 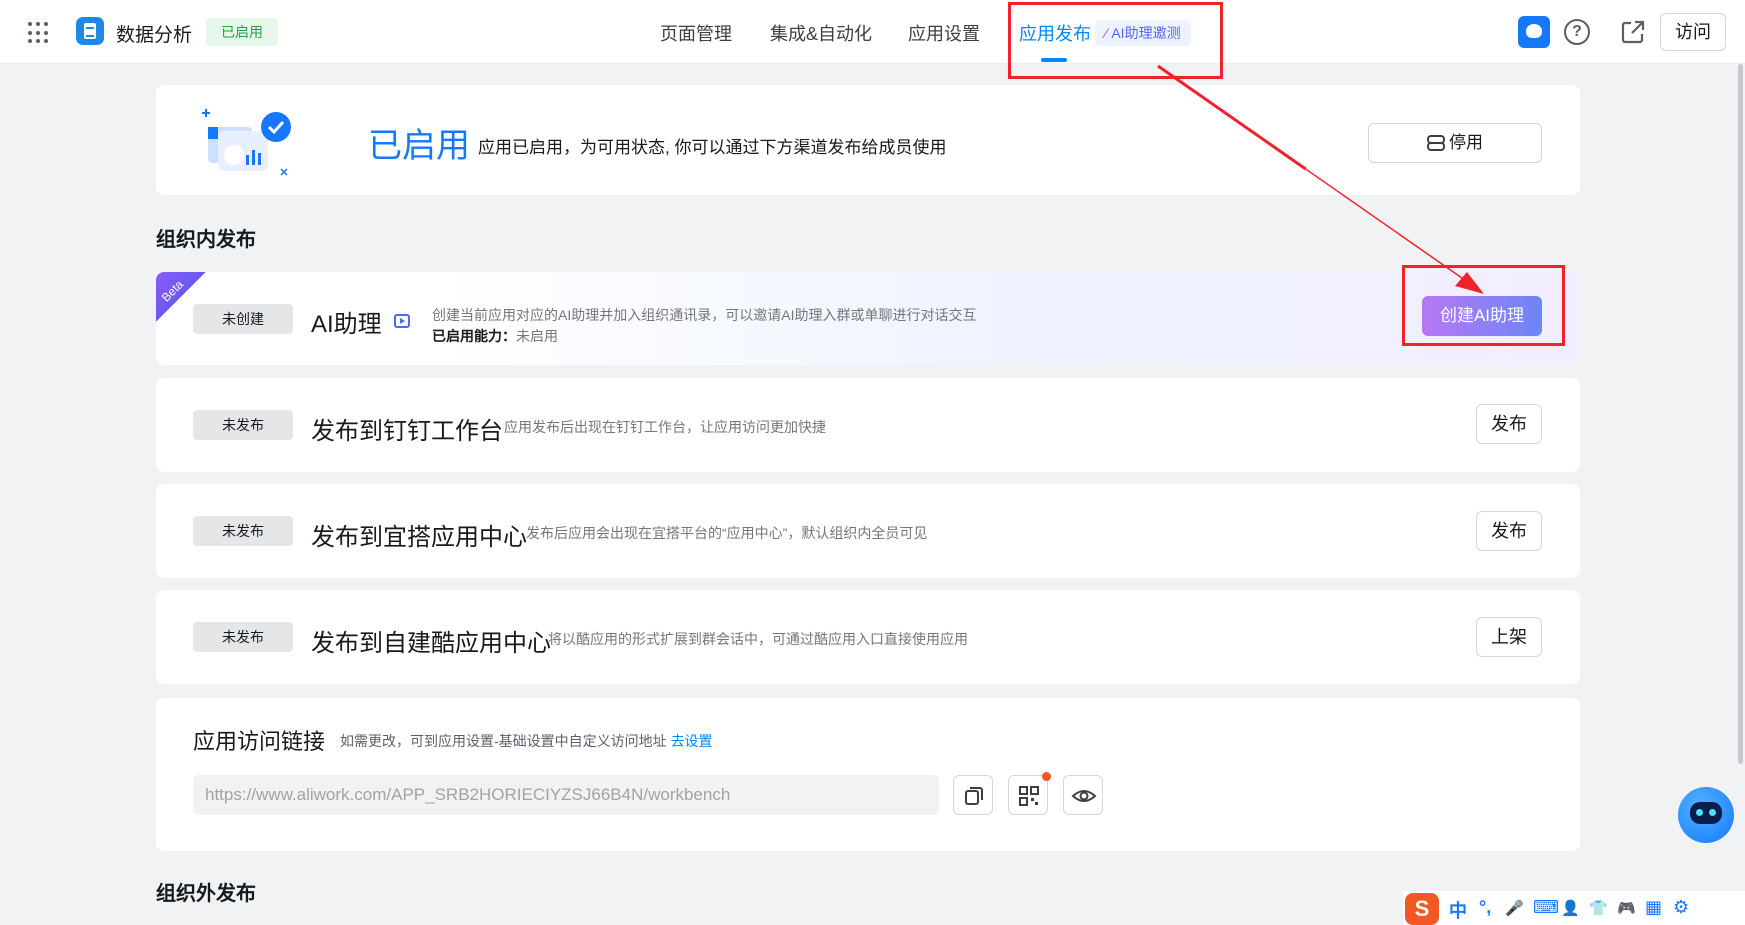 I want to click on qr-code-icon, so click(x=1029, y=796).